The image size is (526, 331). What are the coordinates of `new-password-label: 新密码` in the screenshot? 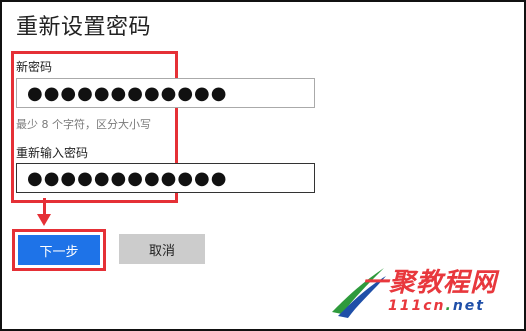 It's located at (34, 67).